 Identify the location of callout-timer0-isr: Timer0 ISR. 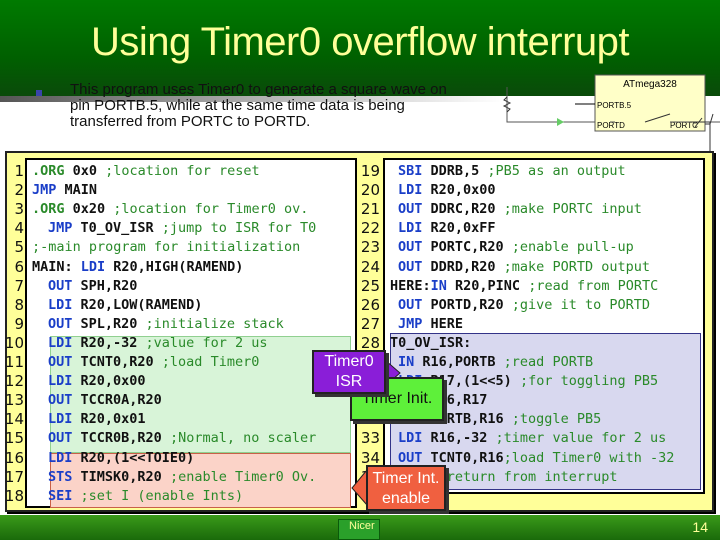
(349, 372).